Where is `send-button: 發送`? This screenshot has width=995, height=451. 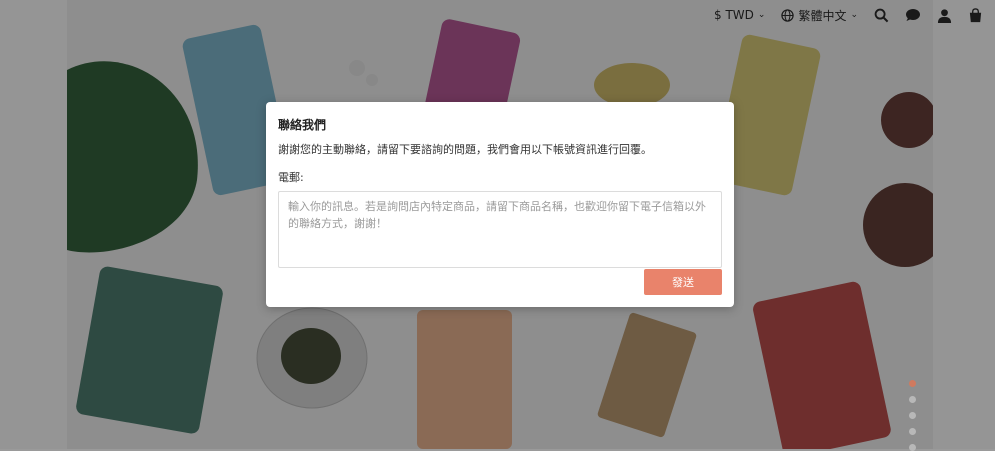
send-button: 發送 is located at coordinates (683, 282).